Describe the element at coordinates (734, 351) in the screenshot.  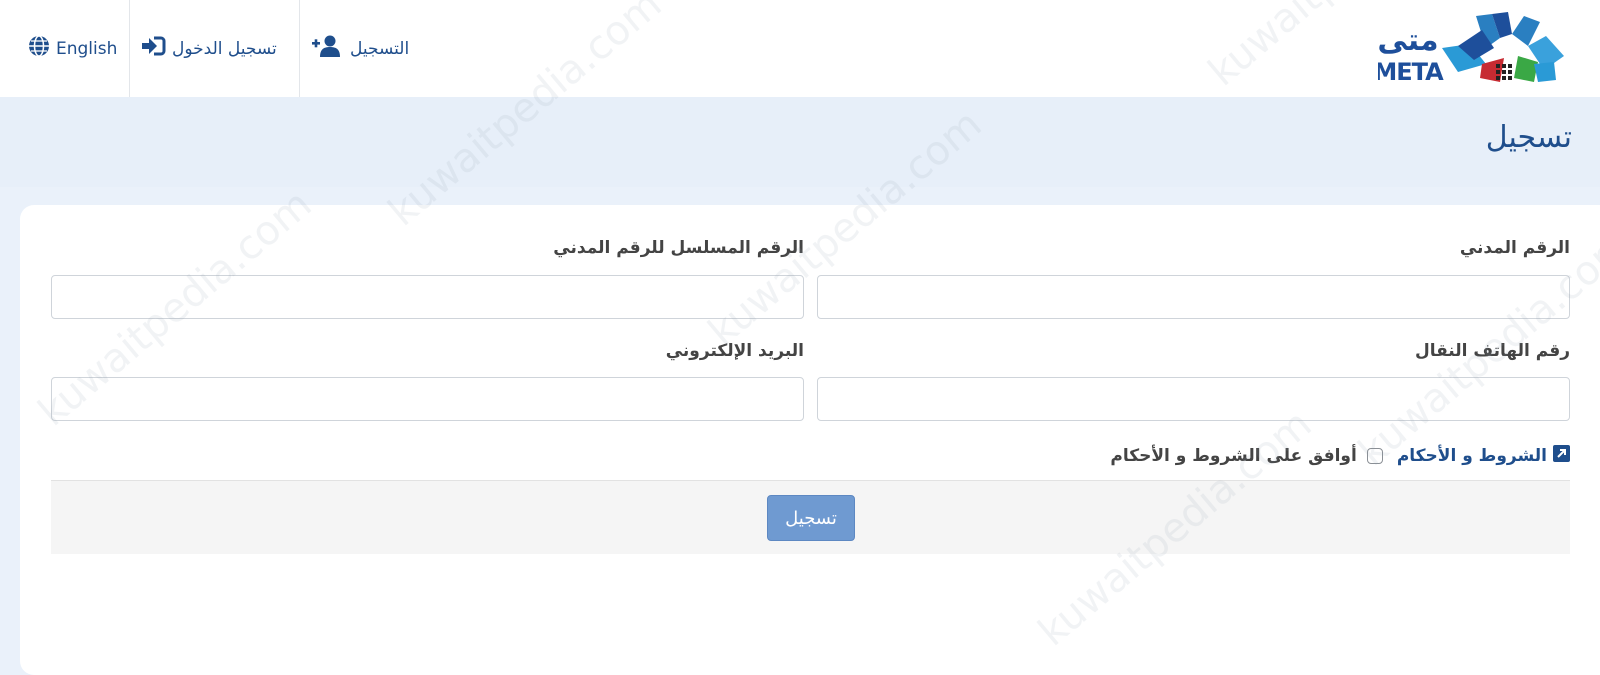
I see `email-label: البريد الإلكتروني` at that location.